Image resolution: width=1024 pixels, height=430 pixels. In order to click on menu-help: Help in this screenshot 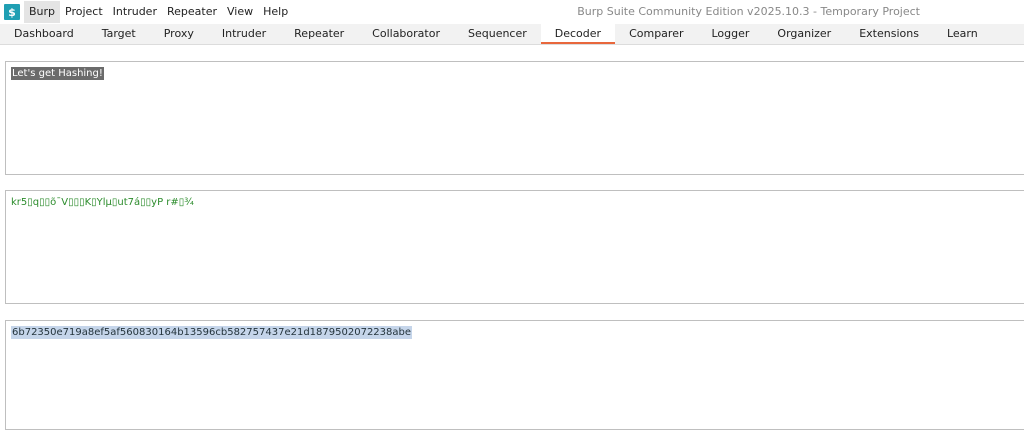, I will do `click(275, 12)`.